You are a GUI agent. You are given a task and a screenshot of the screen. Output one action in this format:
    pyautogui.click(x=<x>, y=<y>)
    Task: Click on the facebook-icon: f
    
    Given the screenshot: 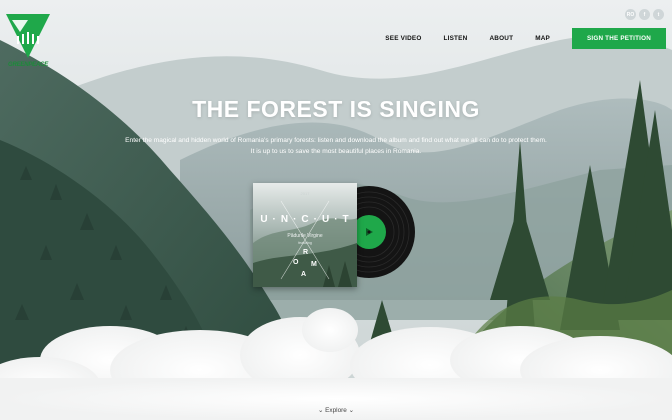 What is the action you would take?
    pyautogui.click(x=644, y=14)
    